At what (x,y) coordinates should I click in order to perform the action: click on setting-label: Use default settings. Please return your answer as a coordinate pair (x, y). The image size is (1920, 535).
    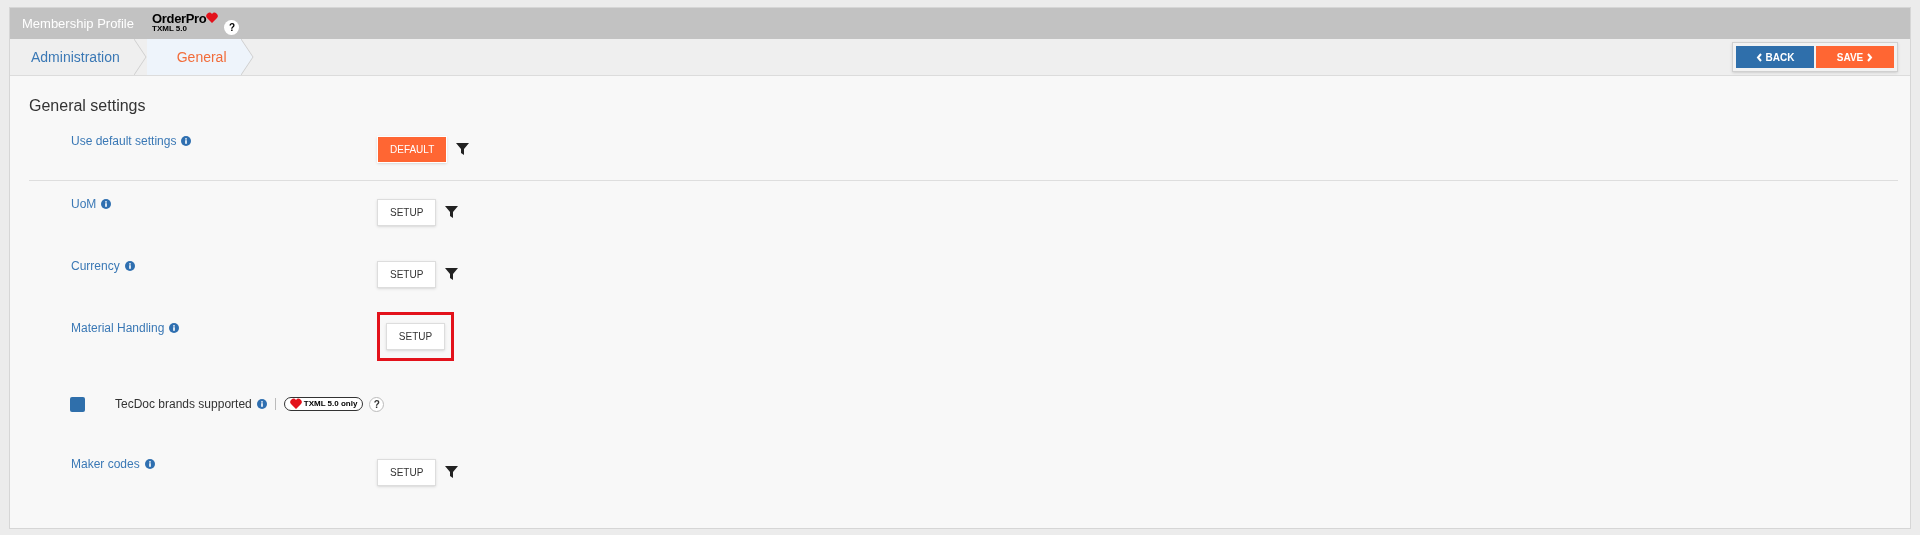
    Looking at the image, I should click on (124, 141).